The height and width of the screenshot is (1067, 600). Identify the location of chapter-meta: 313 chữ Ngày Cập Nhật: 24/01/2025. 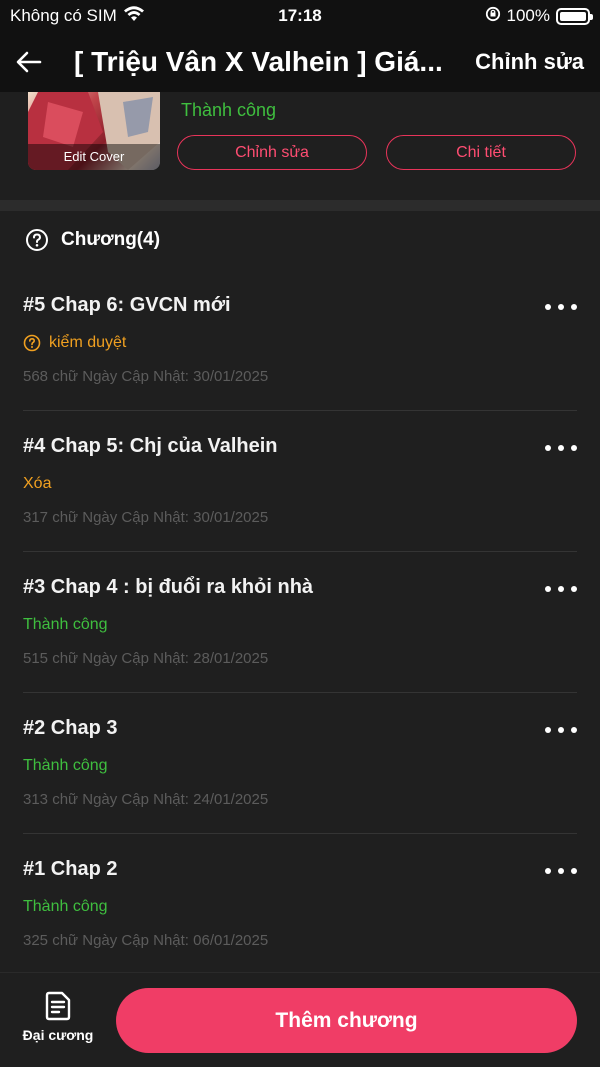
(146, 799).